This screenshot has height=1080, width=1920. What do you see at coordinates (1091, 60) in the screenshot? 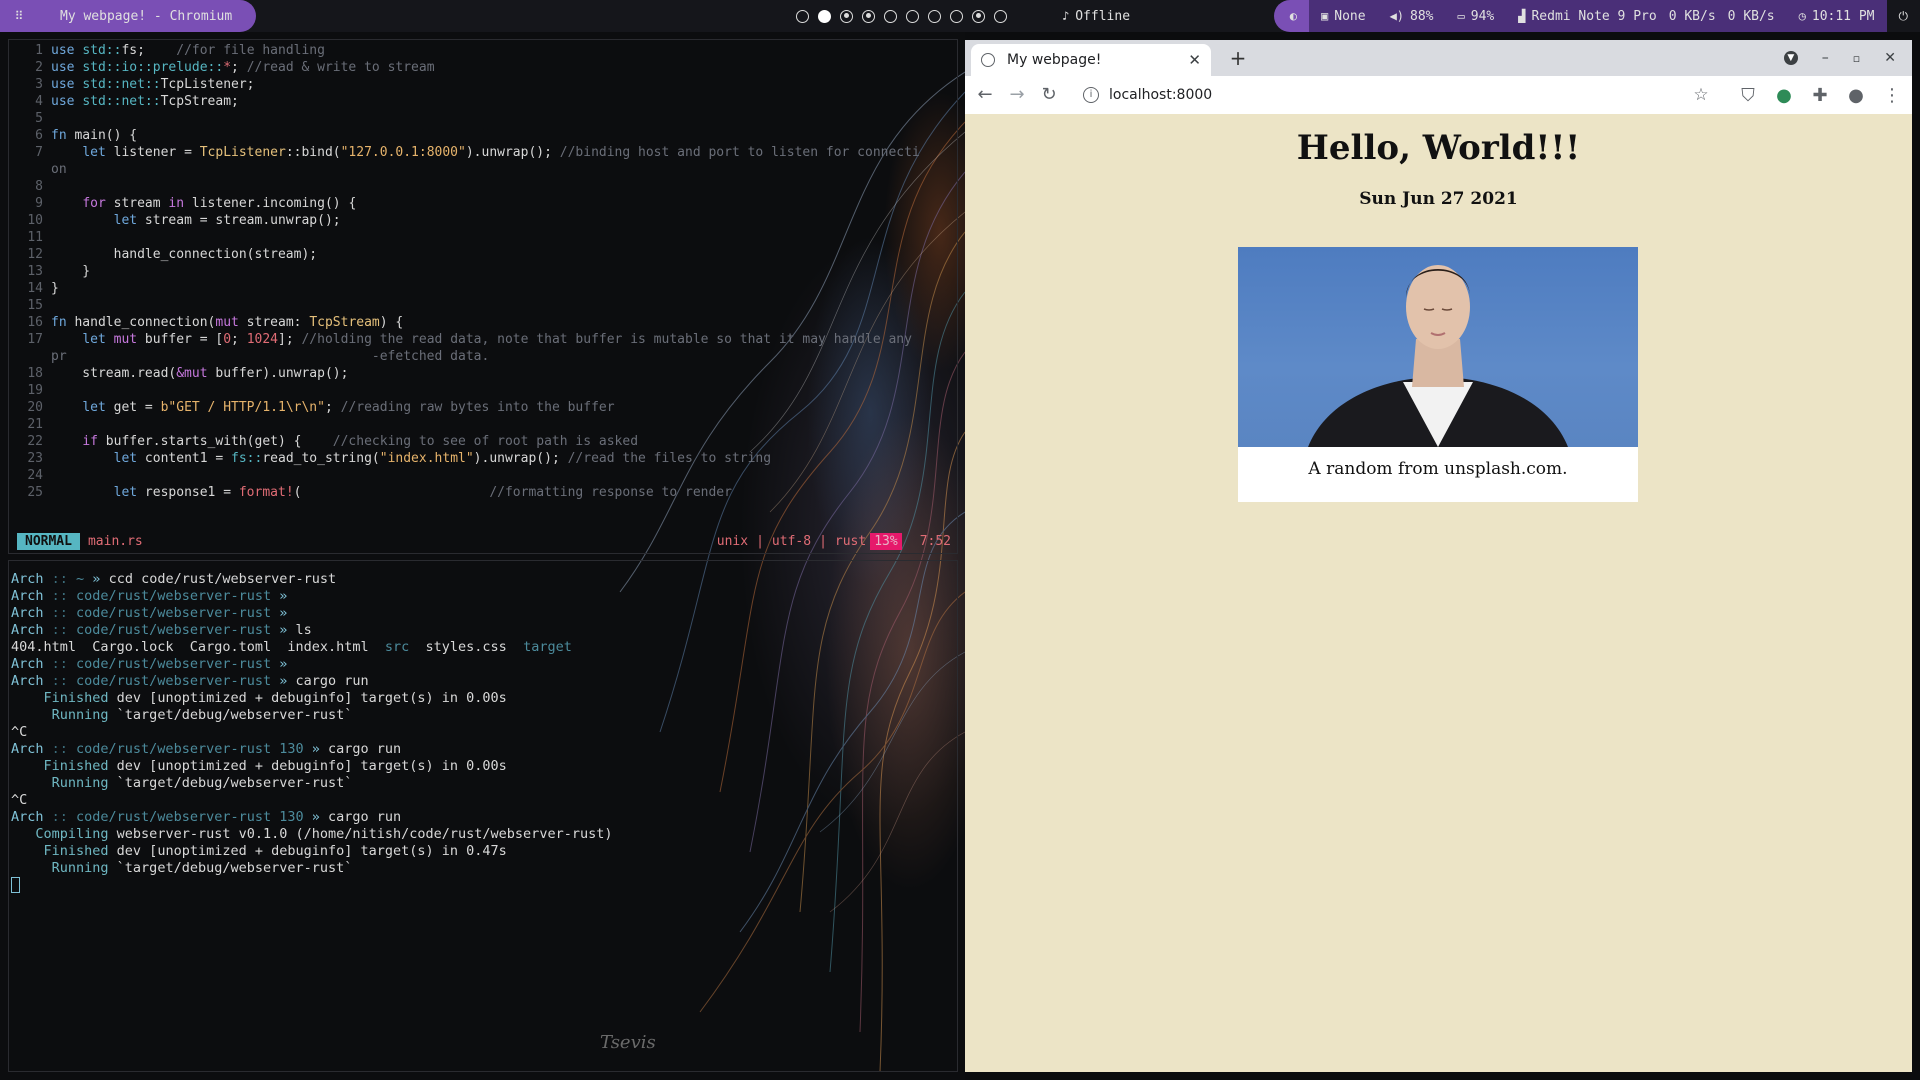
I see `tab-active: My webpage! ✕` at bounding box center [1091, 60].